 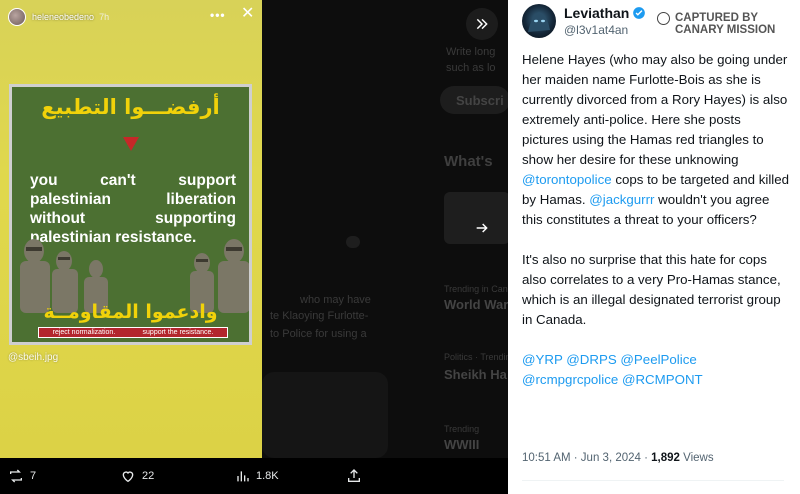 What do you see at coordinates (597, 13) in the screenshot?
I see `author-name-text: Leviathan` at bounding box center [597, 13].